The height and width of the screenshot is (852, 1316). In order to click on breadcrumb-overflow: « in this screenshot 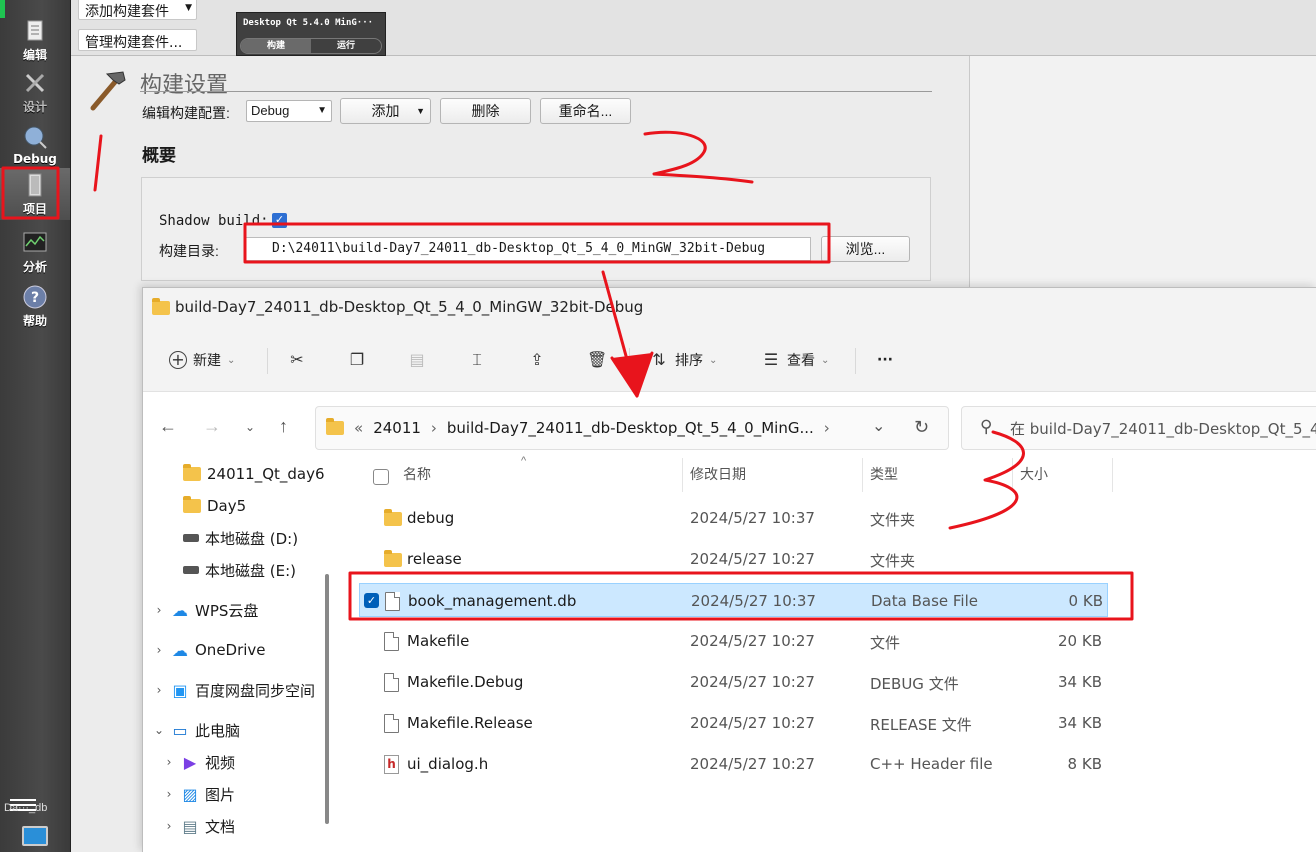, I will do `click(358, 428)`.